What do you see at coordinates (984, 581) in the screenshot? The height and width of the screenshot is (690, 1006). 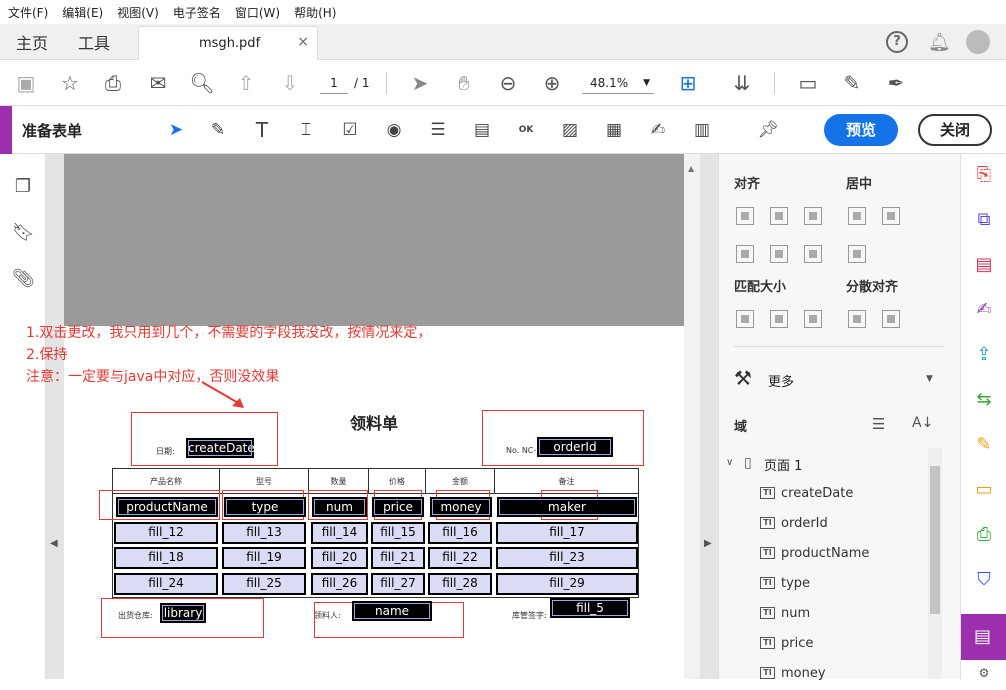 I see `protect-icon: ⛉` at bounding box center [984, 581].